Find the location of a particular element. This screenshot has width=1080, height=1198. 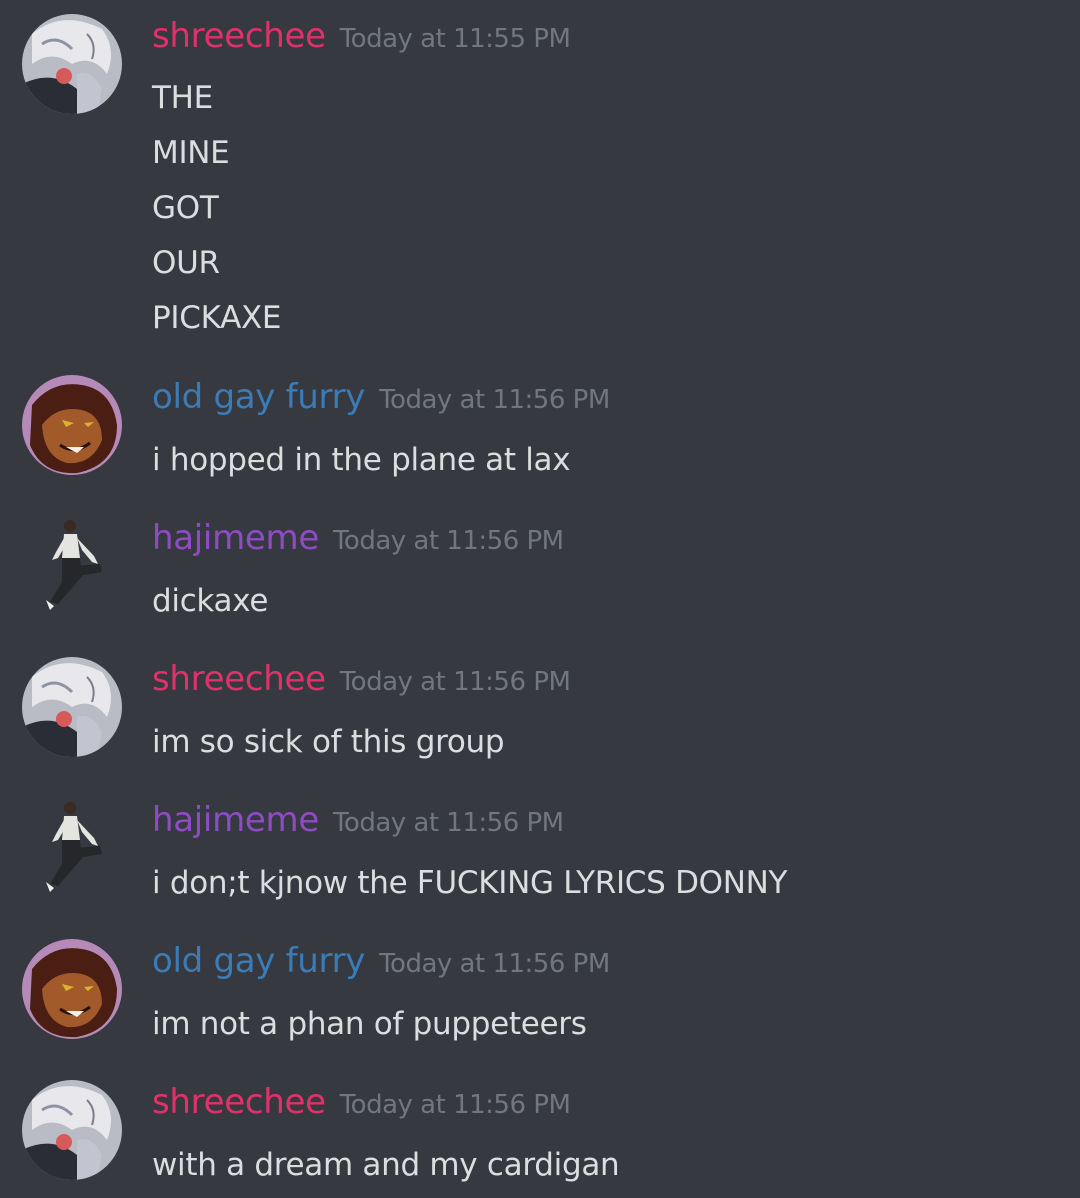

message-line: i hopped in the plane at lax is located at coordinates (361, 460).